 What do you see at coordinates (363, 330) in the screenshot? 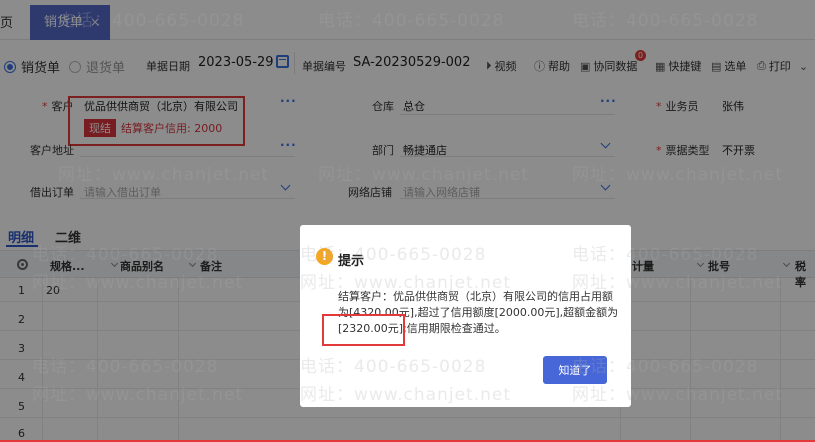
I see `highlight-box` at bounding box center [363, 330].